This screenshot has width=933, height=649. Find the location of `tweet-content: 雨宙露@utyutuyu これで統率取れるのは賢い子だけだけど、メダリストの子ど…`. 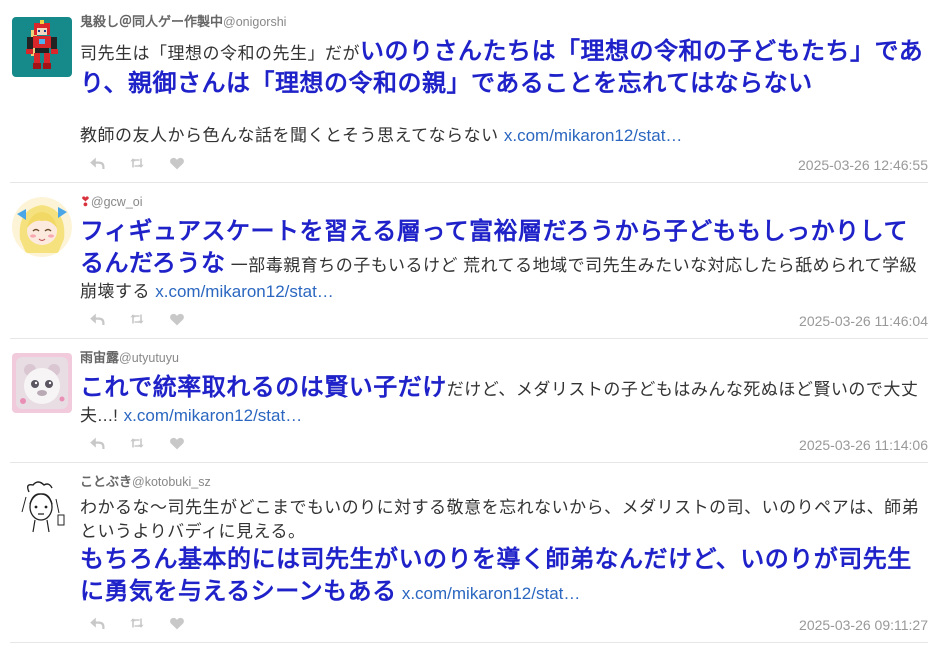

tweet-content: 雨宙露@utyutuyu これで統率取れるのは賢い子だけだけど、メダリストの子ど… is located at coordinates (504, 401).